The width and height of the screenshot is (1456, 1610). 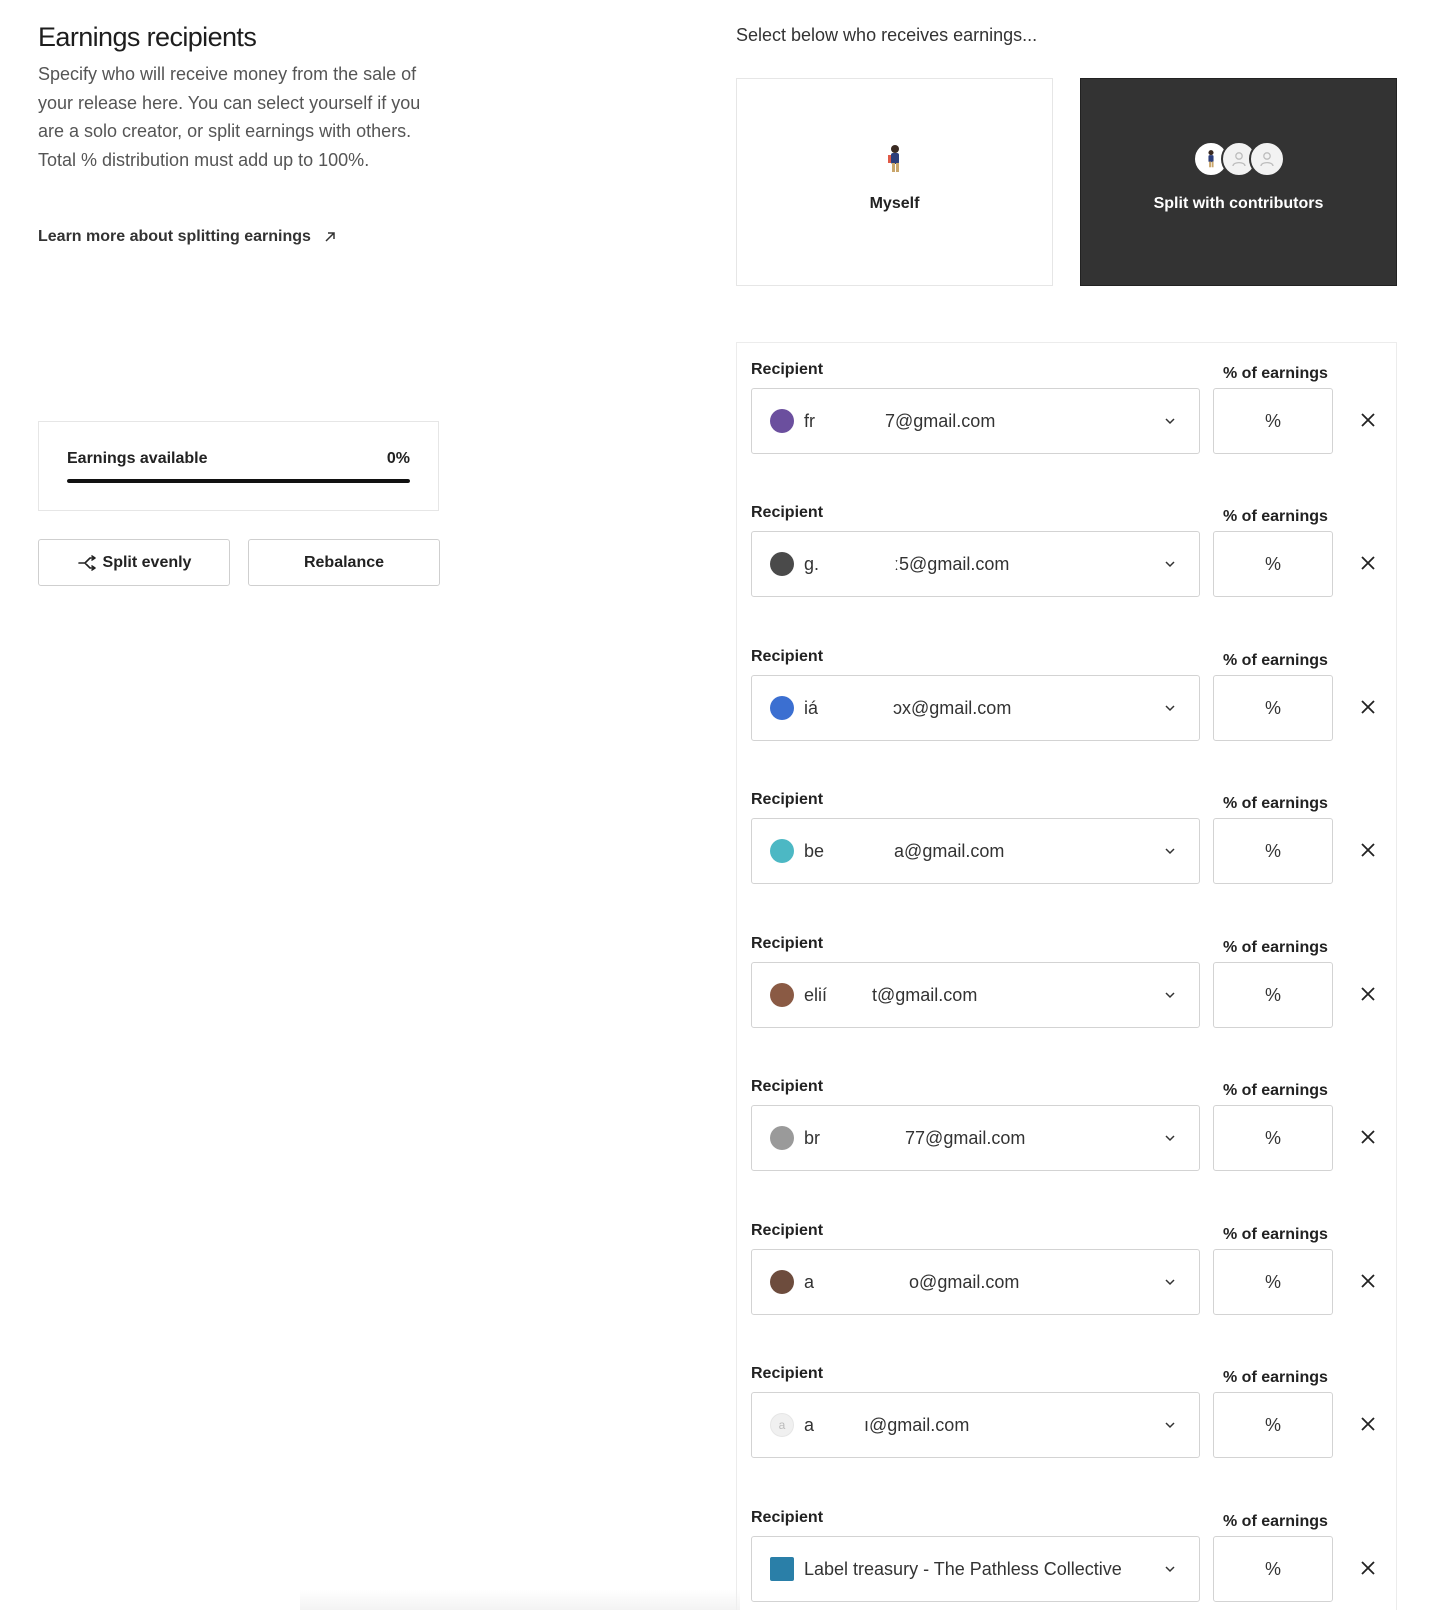 I want to click on bottom-fade, so click(x=520, y=1600).